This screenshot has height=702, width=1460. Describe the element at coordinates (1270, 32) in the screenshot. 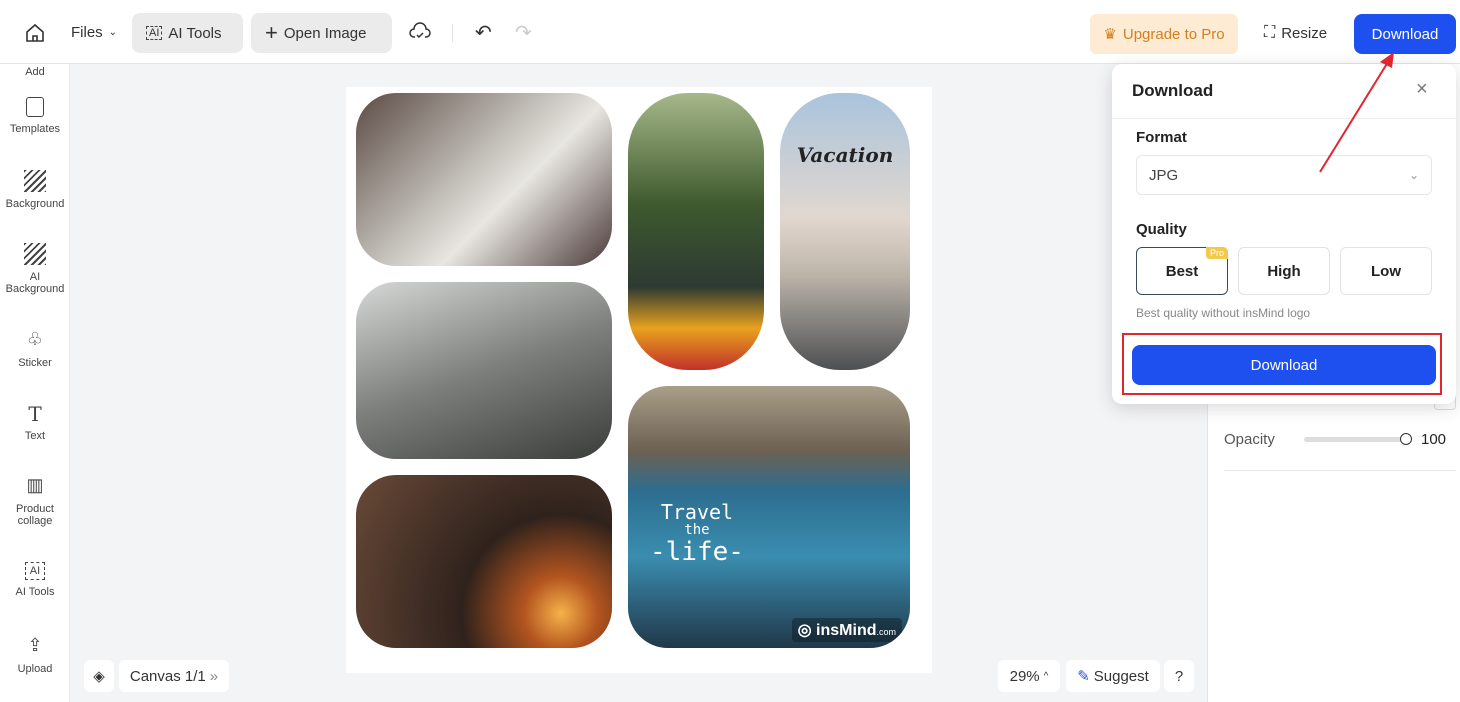

I see `crop-icon: ⛶` at that location.